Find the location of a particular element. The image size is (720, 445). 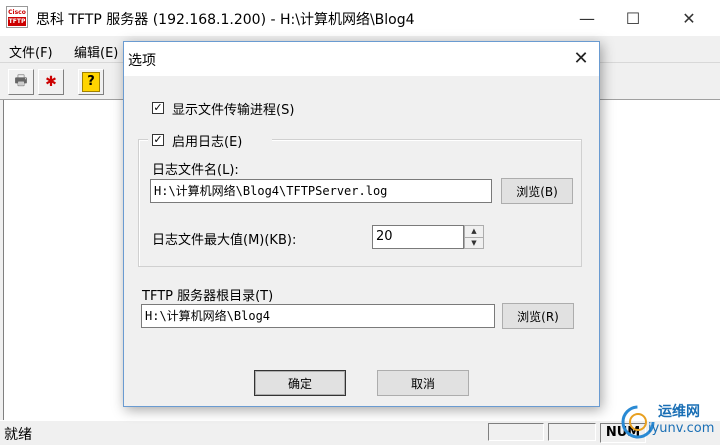

icon-top-text: Cisco is located at coordinates (17, 12).